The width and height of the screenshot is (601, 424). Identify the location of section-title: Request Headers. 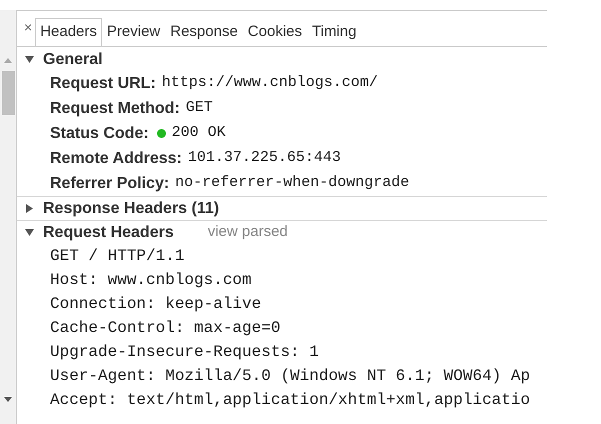
(108, 232).